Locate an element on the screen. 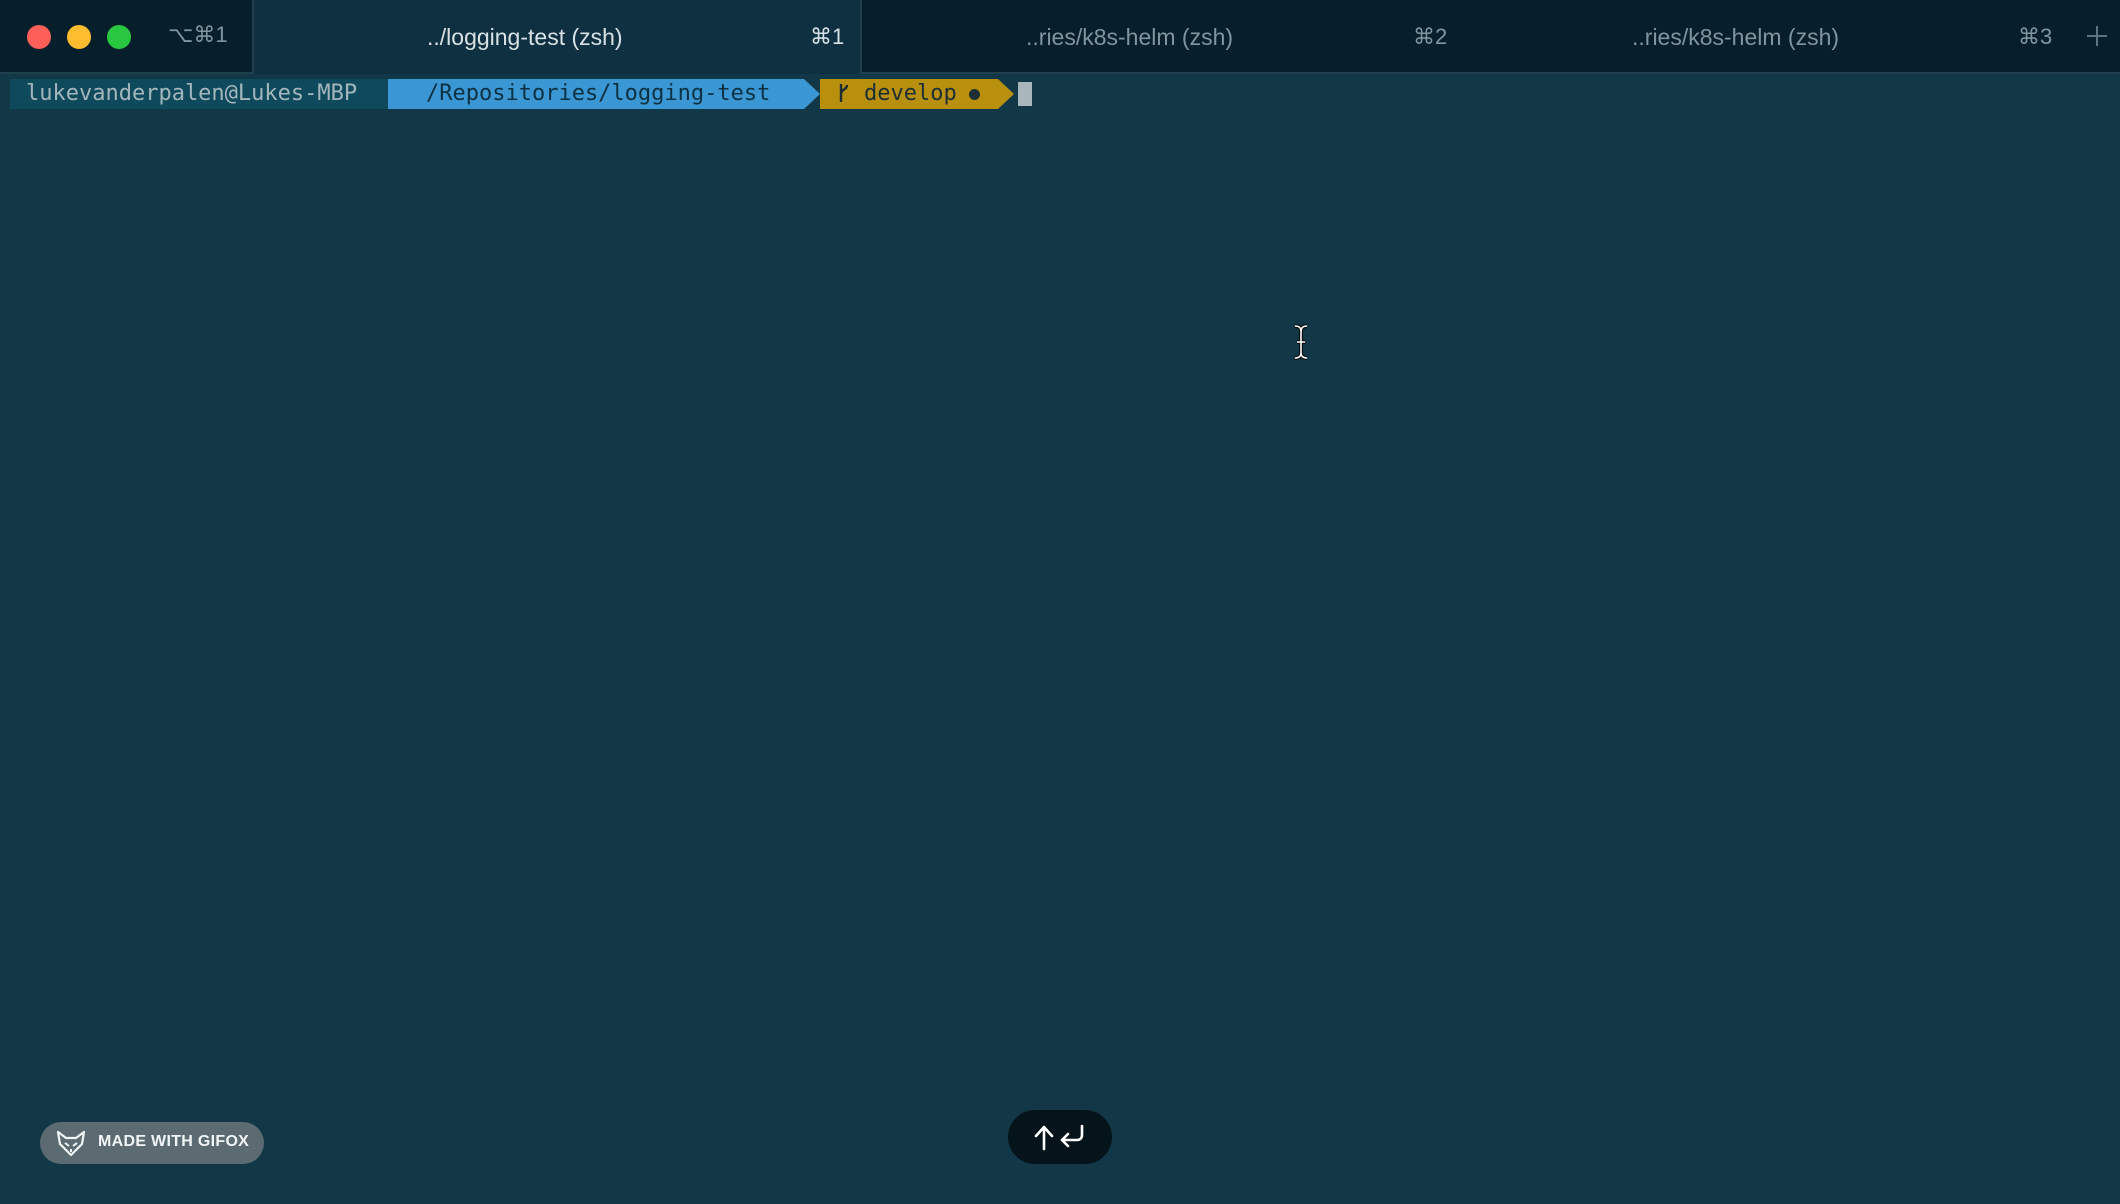 The height and width of the screenshot is (1204, 2120). new-tab-button is located at coordinates (2097, 36).